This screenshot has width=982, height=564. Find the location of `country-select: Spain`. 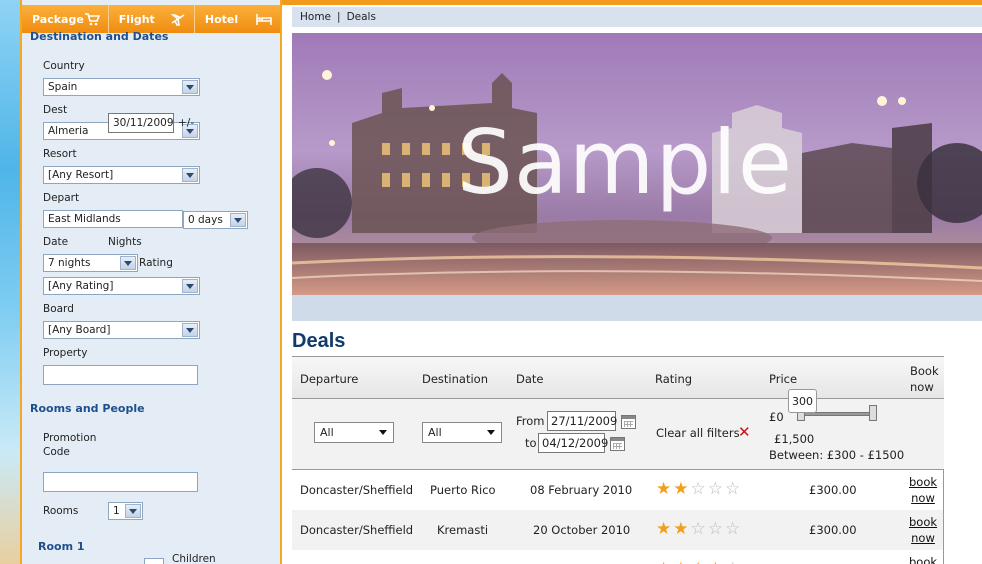

country-select: Spain is located at coordinates (121, 87).